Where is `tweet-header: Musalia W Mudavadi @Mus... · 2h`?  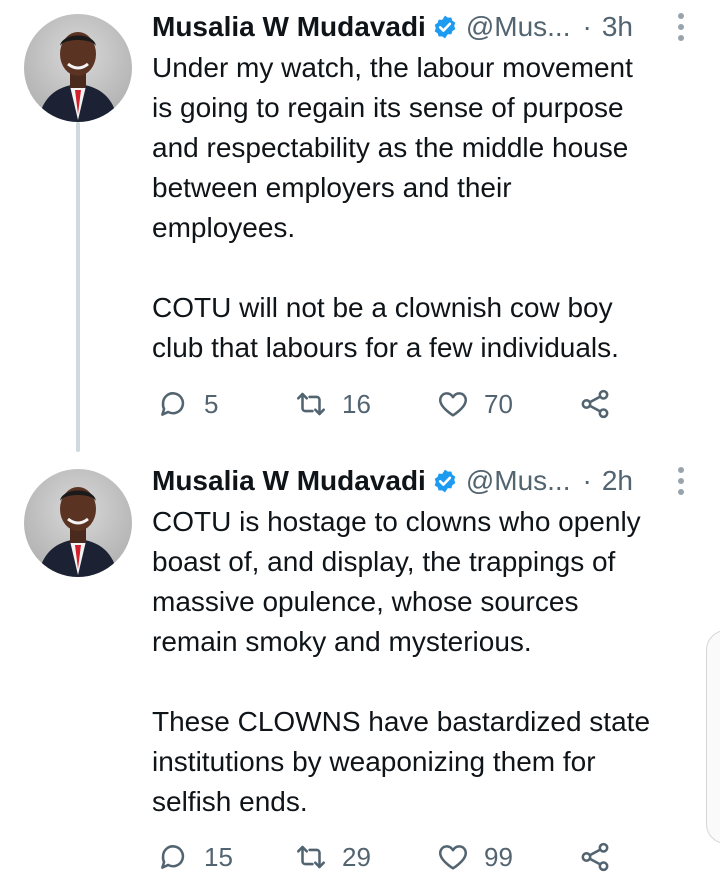 tweet-header: Musalia W Mudavadi @Mus... · 2h is located at coordinates (392, 481).